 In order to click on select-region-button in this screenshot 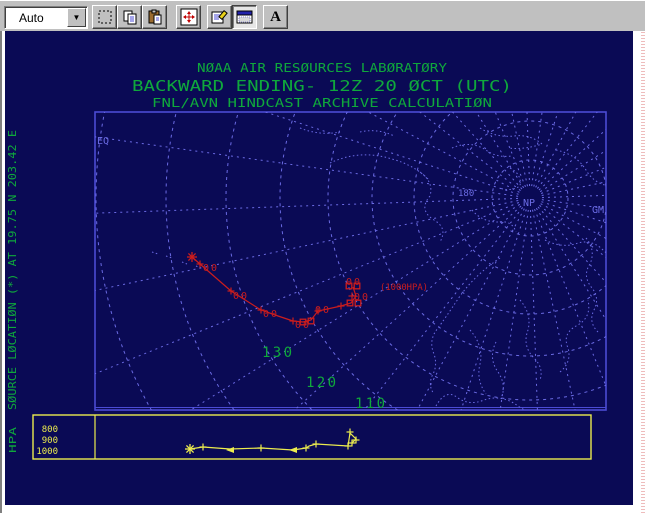, I will do `click(104, 17)`.